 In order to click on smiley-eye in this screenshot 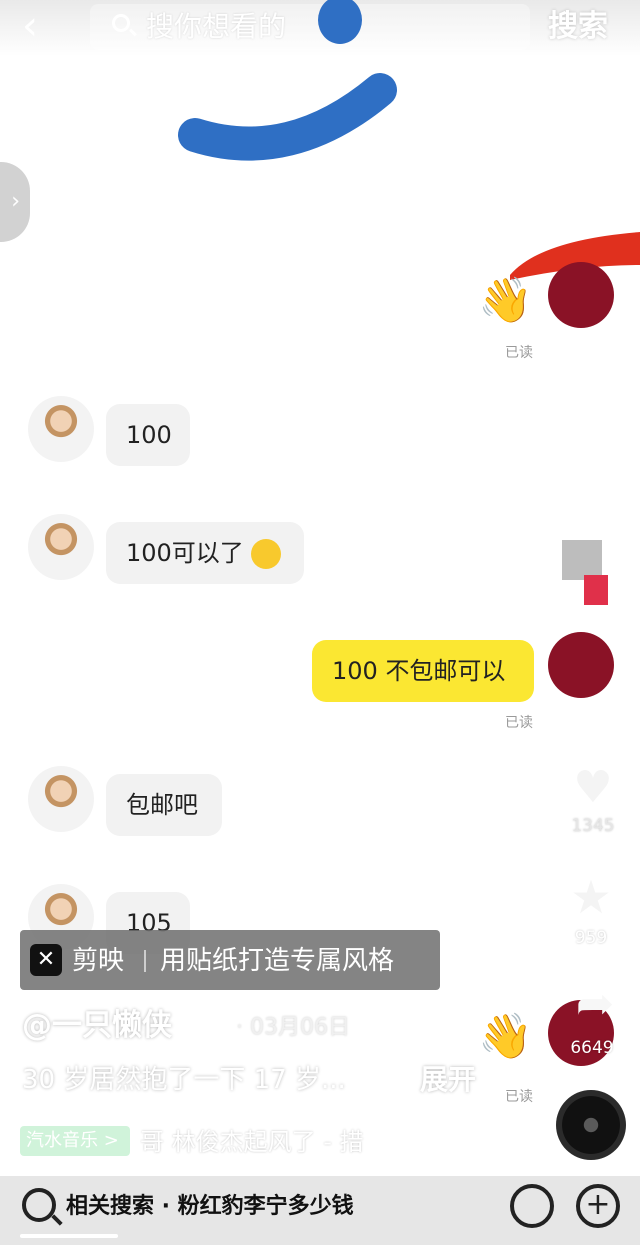, I will do `click(340, 22)`.